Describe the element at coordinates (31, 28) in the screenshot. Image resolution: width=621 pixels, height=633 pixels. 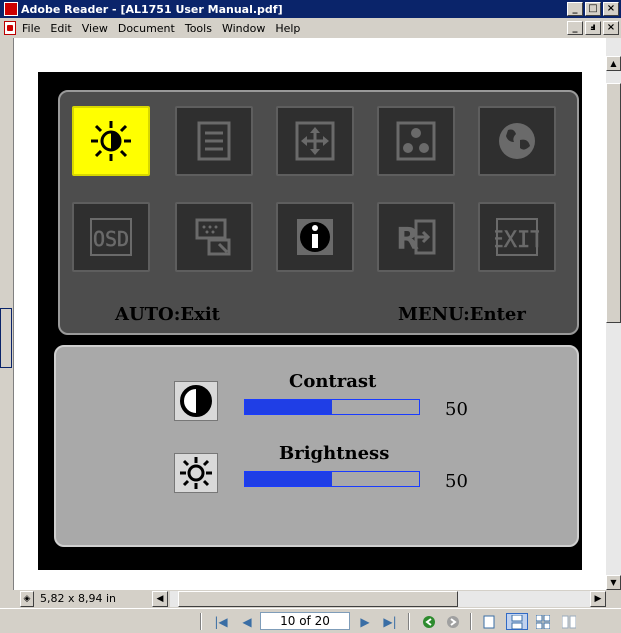
I see `menu-file: File` at that location.